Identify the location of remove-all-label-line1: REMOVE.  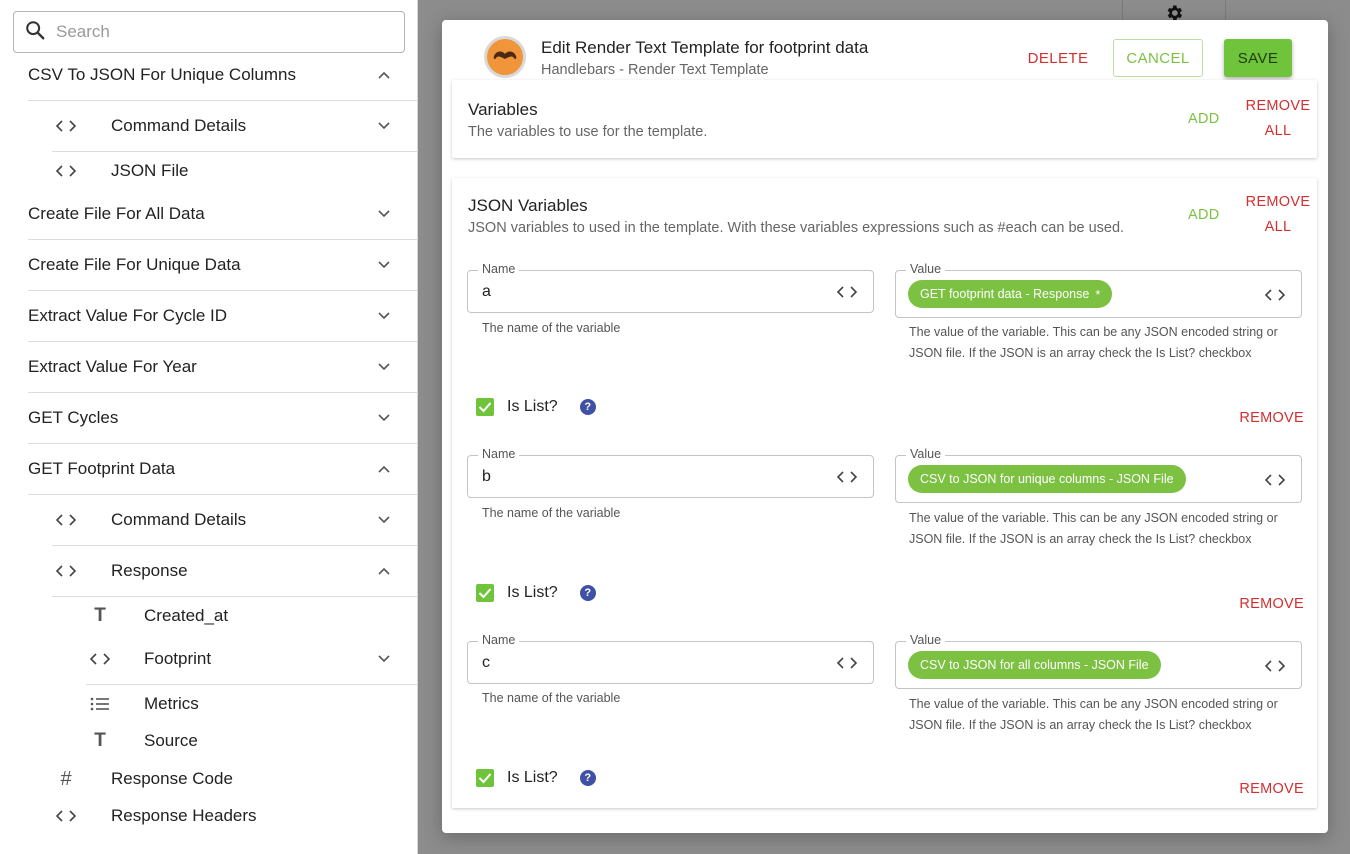
(1278, 202).